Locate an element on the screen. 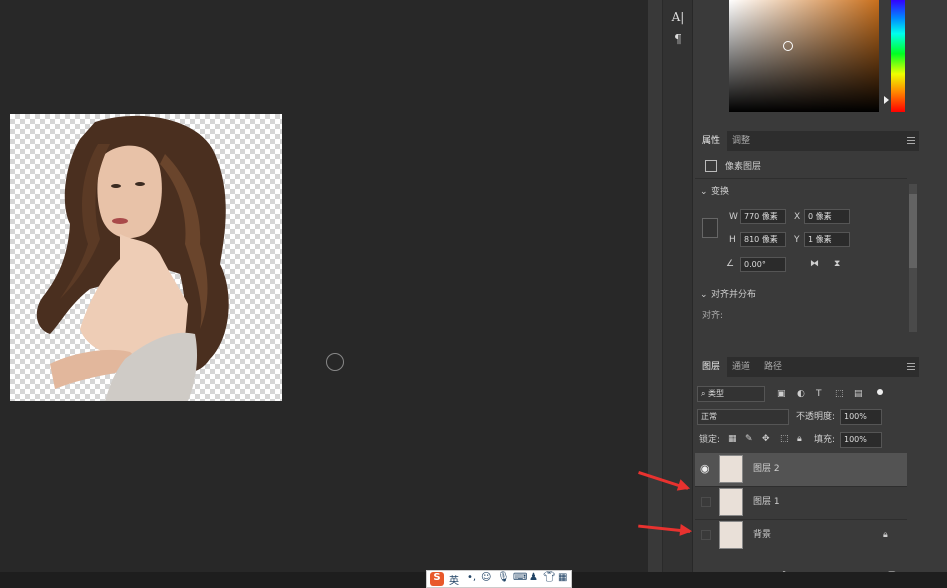 Image resolution: width=947 pixels, height=588 pixels. document-canvas is located at coordinates (146, 257).